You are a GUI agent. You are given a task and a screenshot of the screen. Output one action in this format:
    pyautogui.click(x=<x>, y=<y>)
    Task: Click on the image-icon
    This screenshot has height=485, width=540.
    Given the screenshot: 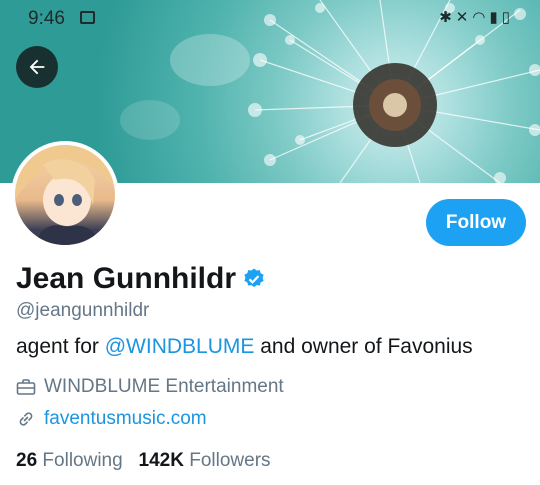 What is the action you would take?
    pyautogui.click(x=87, y=17)
    